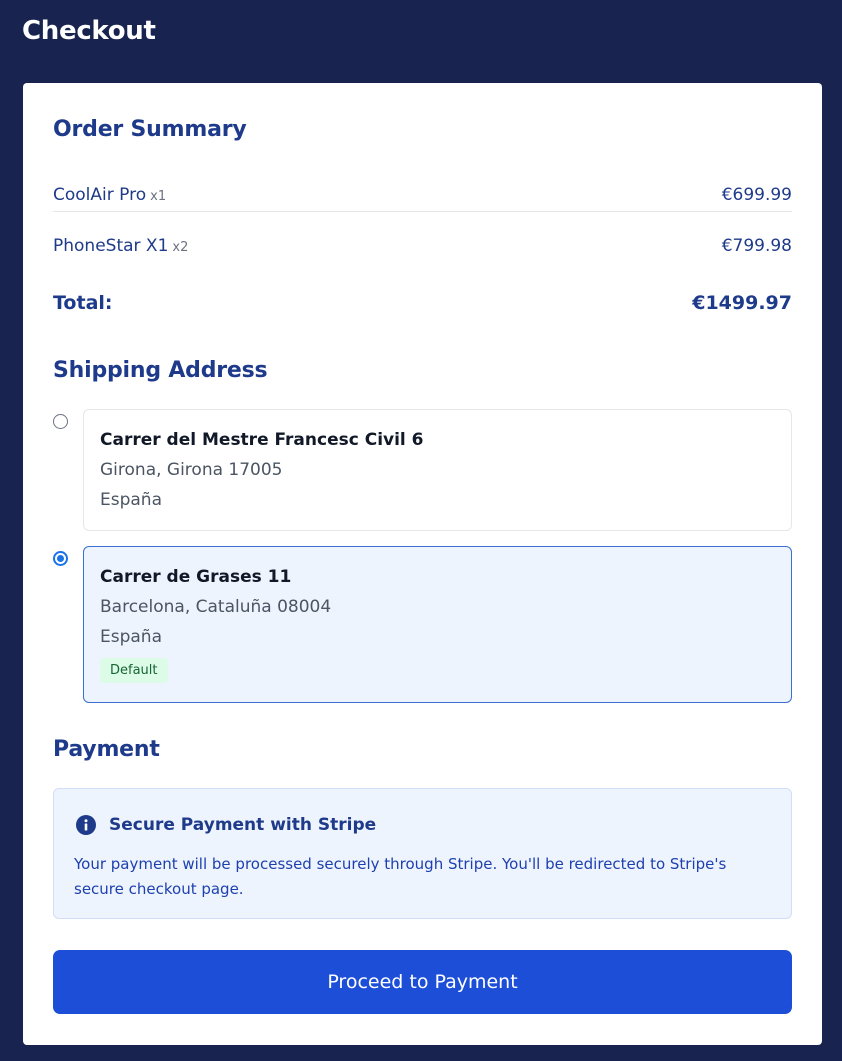 The width and height of the screenshot is (842, 1061). Describe the element at coordinates (89, 31) in the screenshot. I see `page-title: Checkout` at that location.